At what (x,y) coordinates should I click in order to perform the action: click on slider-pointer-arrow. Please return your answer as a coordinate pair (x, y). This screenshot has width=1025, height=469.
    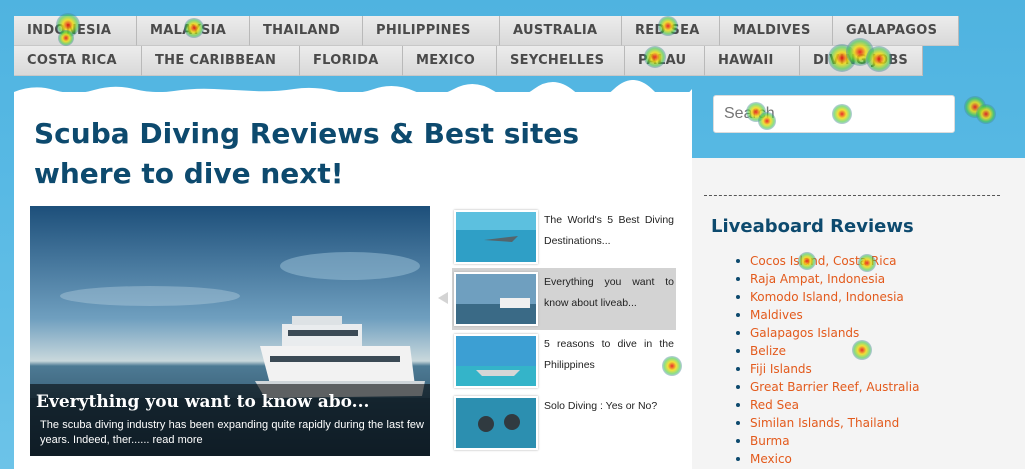
    Looking at the image, I should click on (443, 298).